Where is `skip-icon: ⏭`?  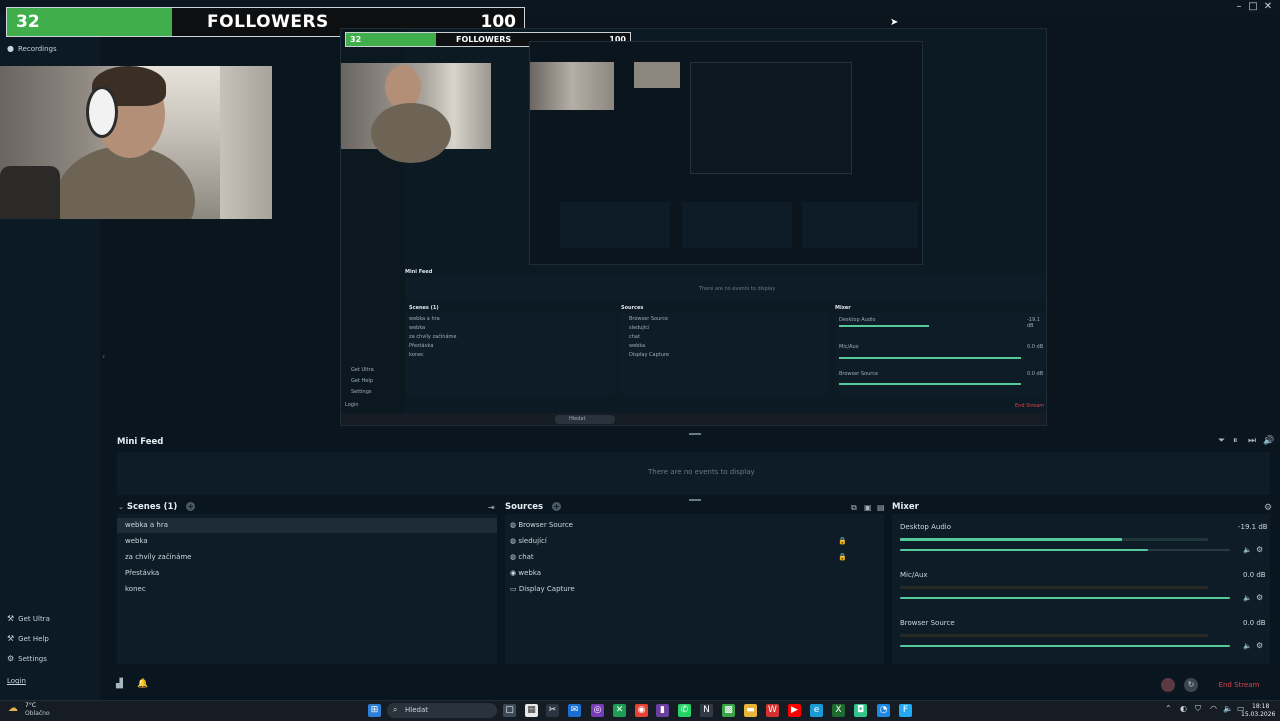 skip-icon: ⏭ is located at coordinates (1252, 441).